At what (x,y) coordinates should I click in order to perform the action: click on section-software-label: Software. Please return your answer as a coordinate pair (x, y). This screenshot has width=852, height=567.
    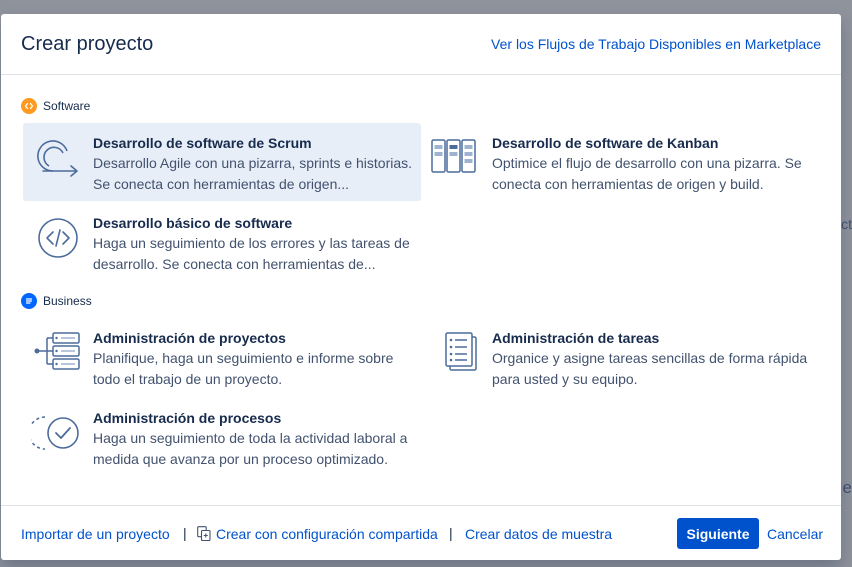
    Looking at the image, I should click on (67, 106).